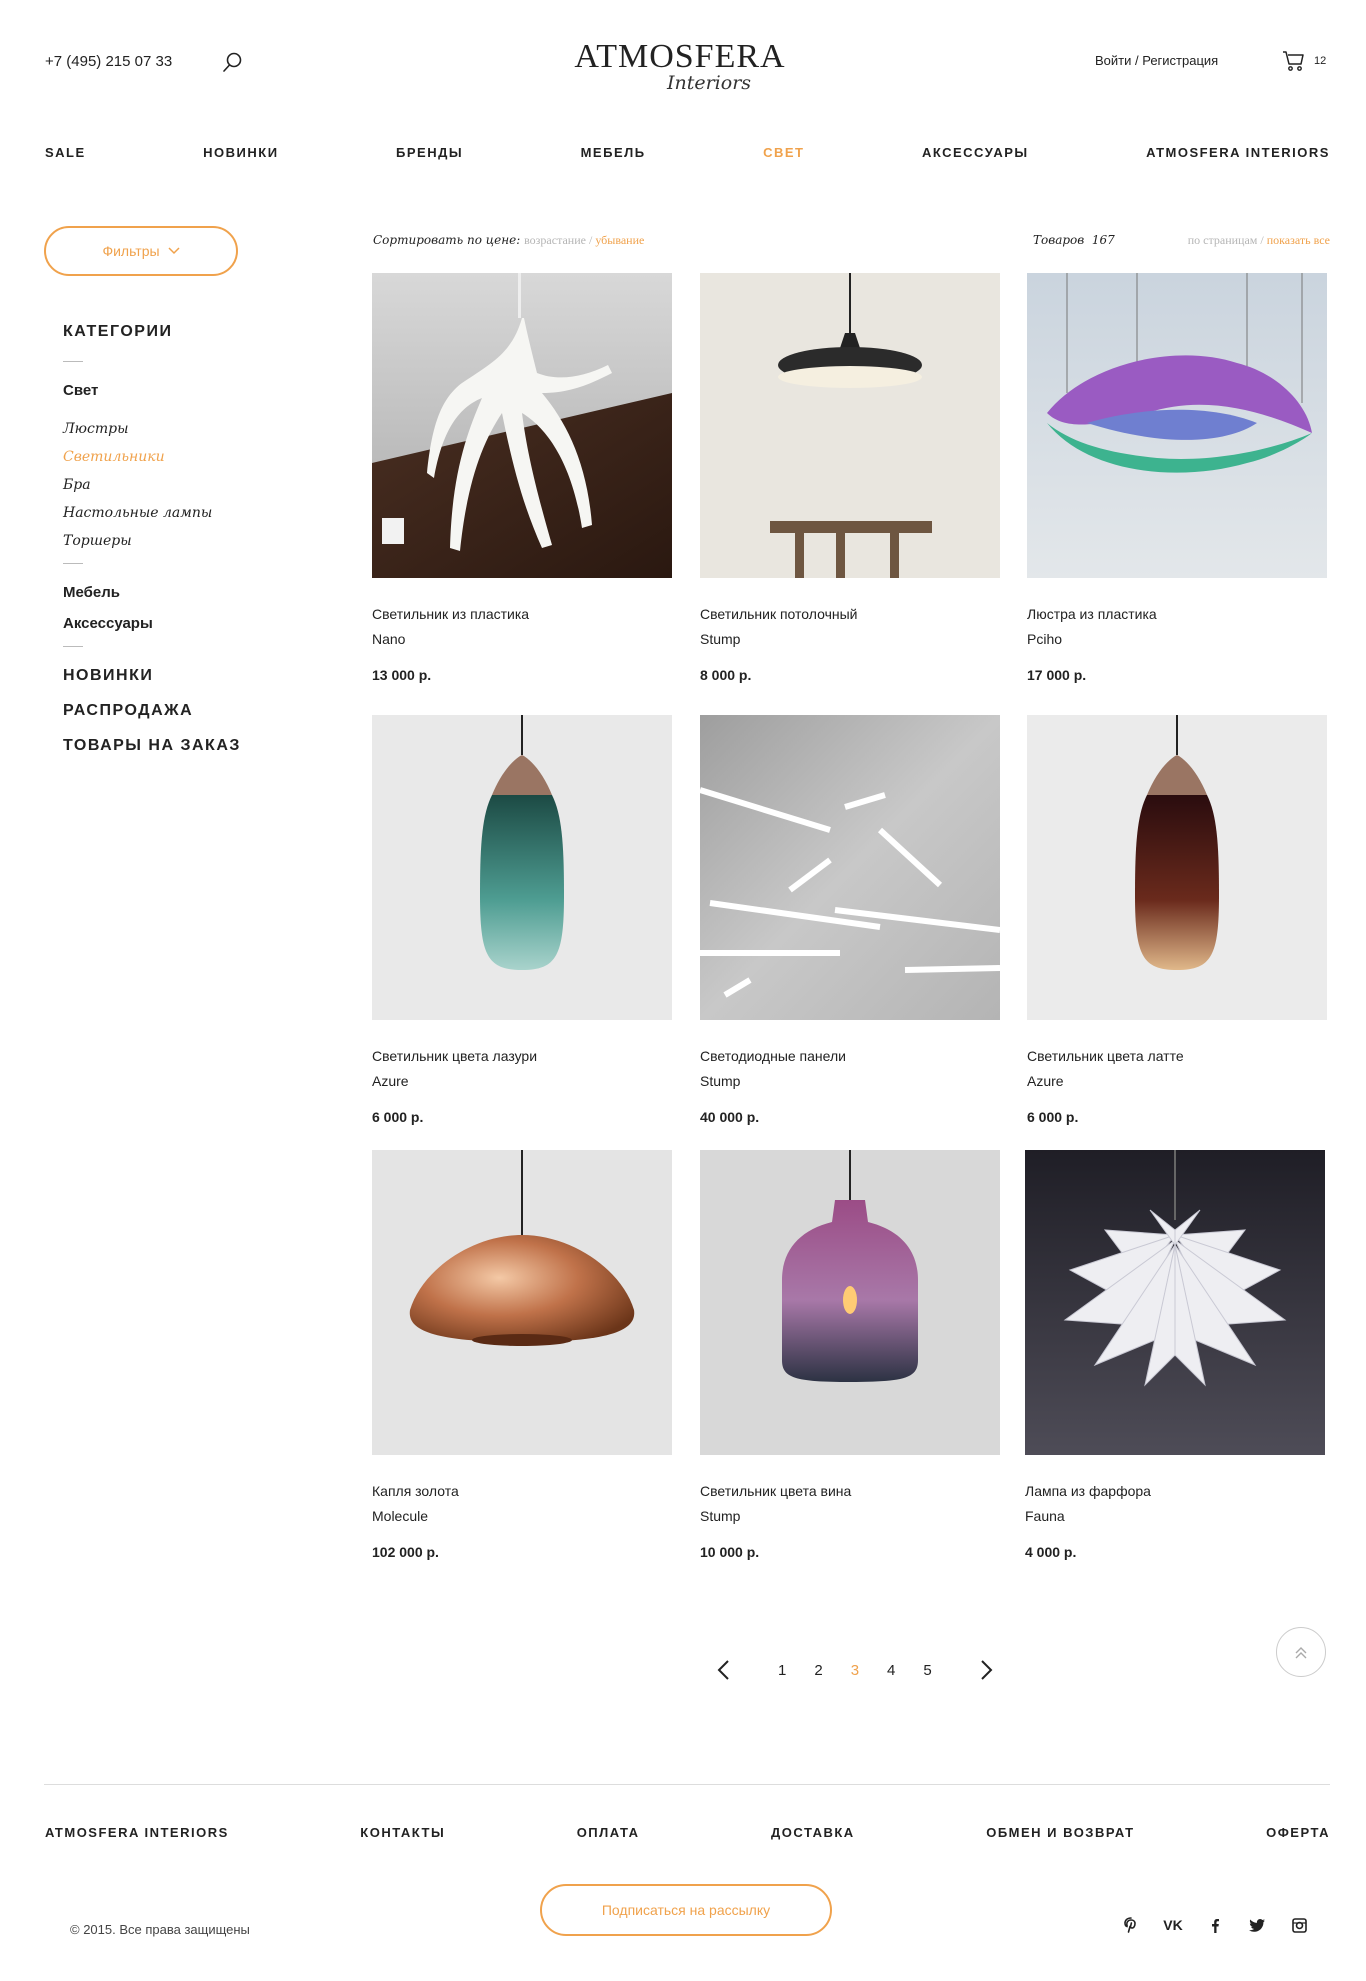 The image size is (1366, 1981). Describe the element at coordinates (178, 485) in the screenshot. I see `sidebar-subitem-sconces: Бра` at that location.